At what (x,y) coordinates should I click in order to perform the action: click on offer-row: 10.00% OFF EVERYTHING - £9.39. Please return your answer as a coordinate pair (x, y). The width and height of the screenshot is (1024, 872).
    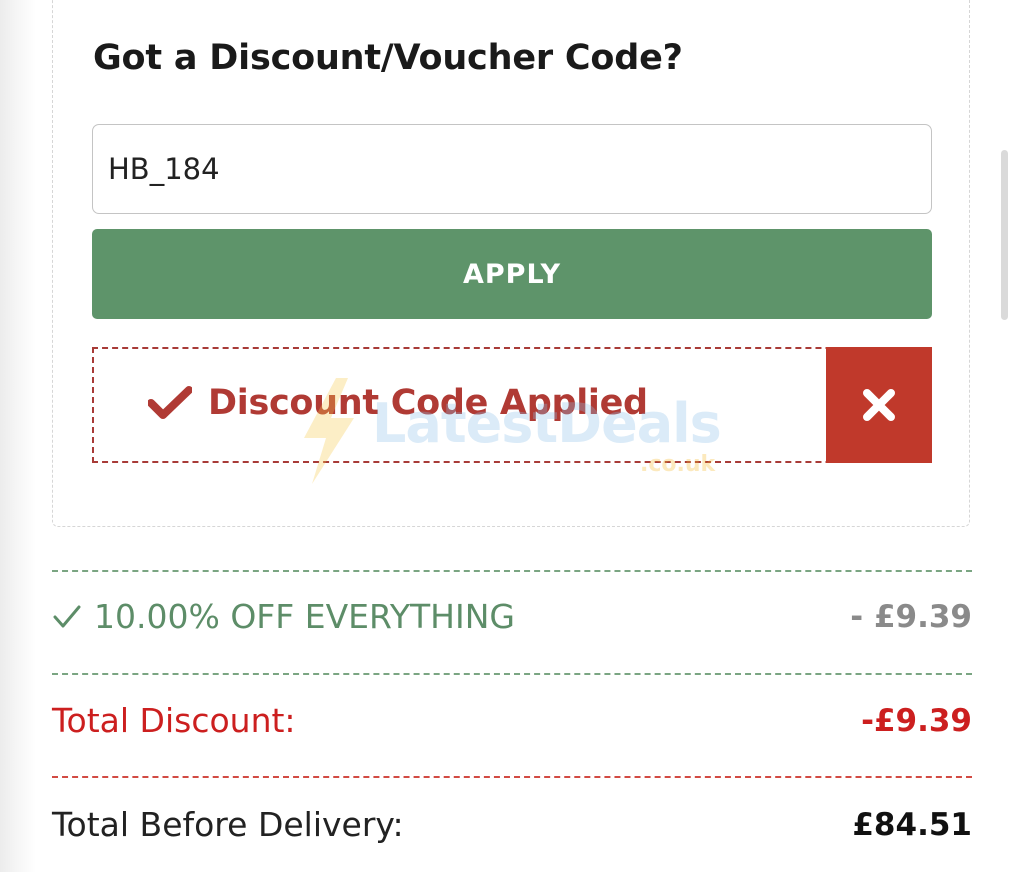
    Looking at the image, I should click on (512, 616).